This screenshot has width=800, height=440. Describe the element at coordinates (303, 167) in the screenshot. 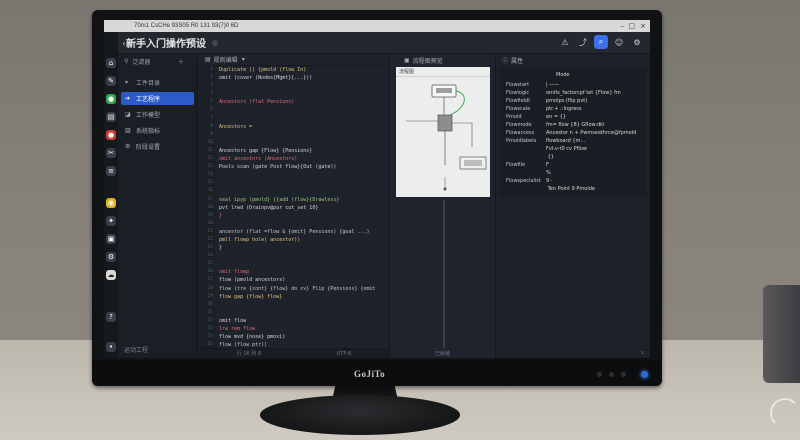

I see `code-line: Pools scan (gate Post flow}{Out (gate))` at that location.